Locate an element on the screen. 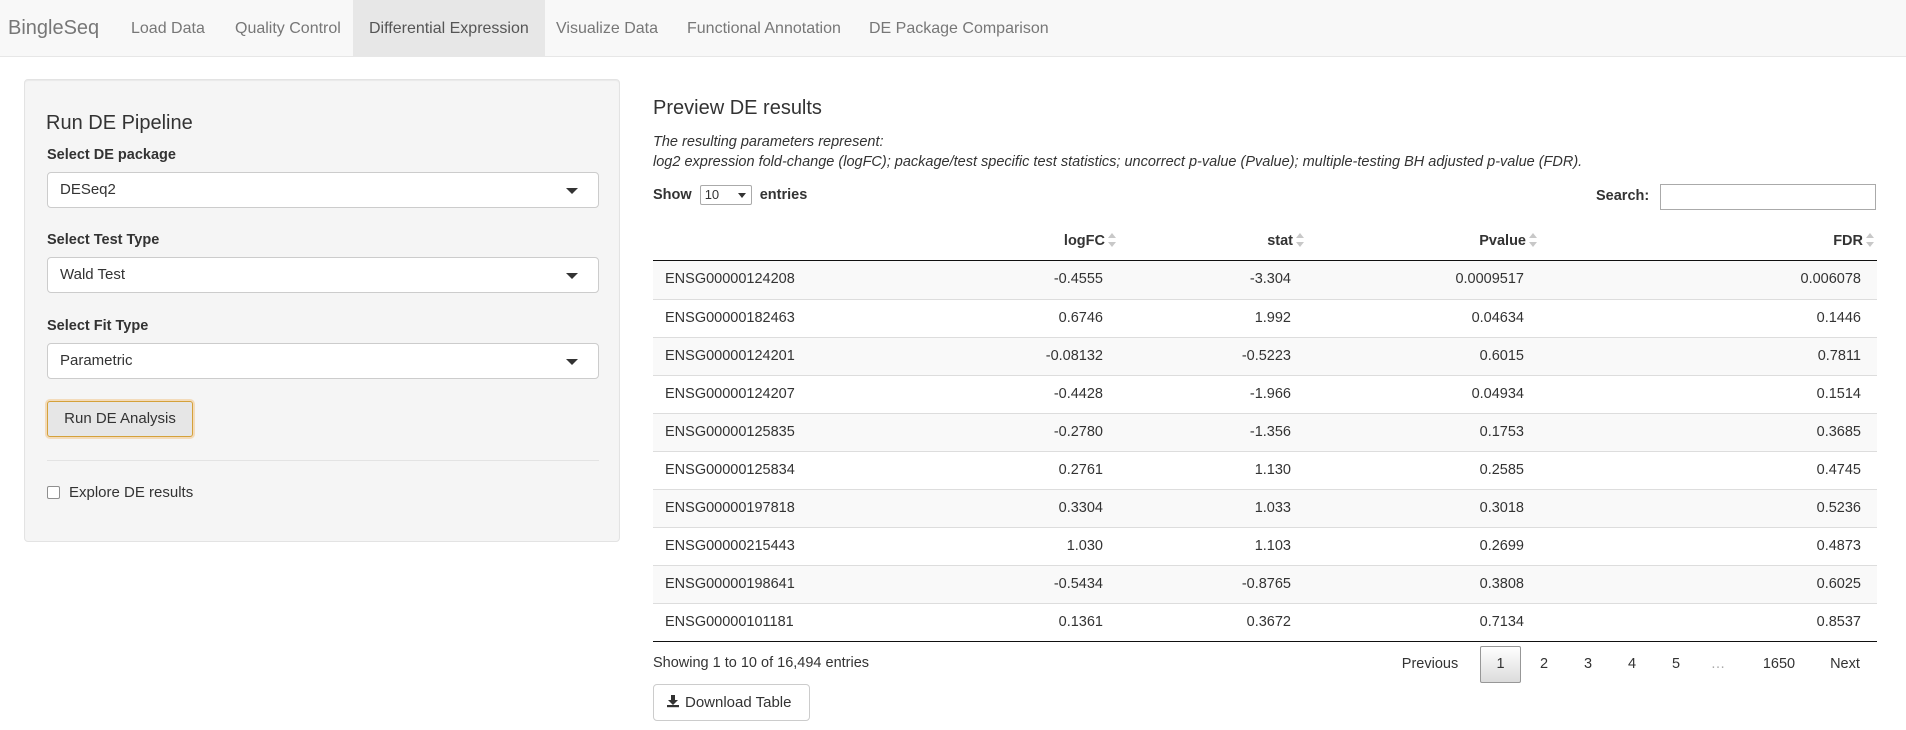  pagination-page-5: 5 is located at coordinates (1676, 664).